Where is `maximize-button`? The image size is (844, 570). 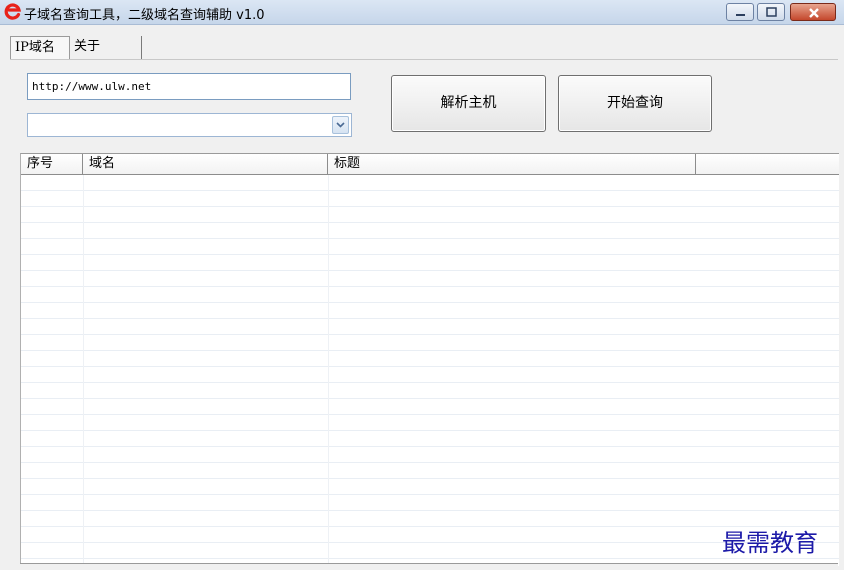
maximize-button is located at coordinates (771, 12).